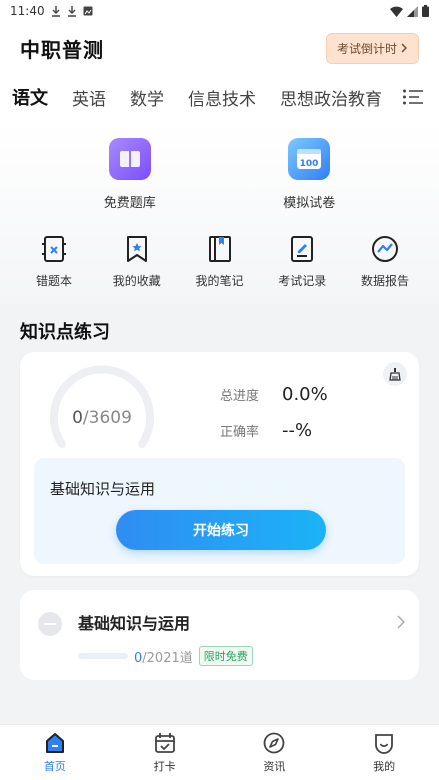  Describe the element at coordinates (302, 269) in the screenshot. I see `exam-records-button: 考试记录` at that location.